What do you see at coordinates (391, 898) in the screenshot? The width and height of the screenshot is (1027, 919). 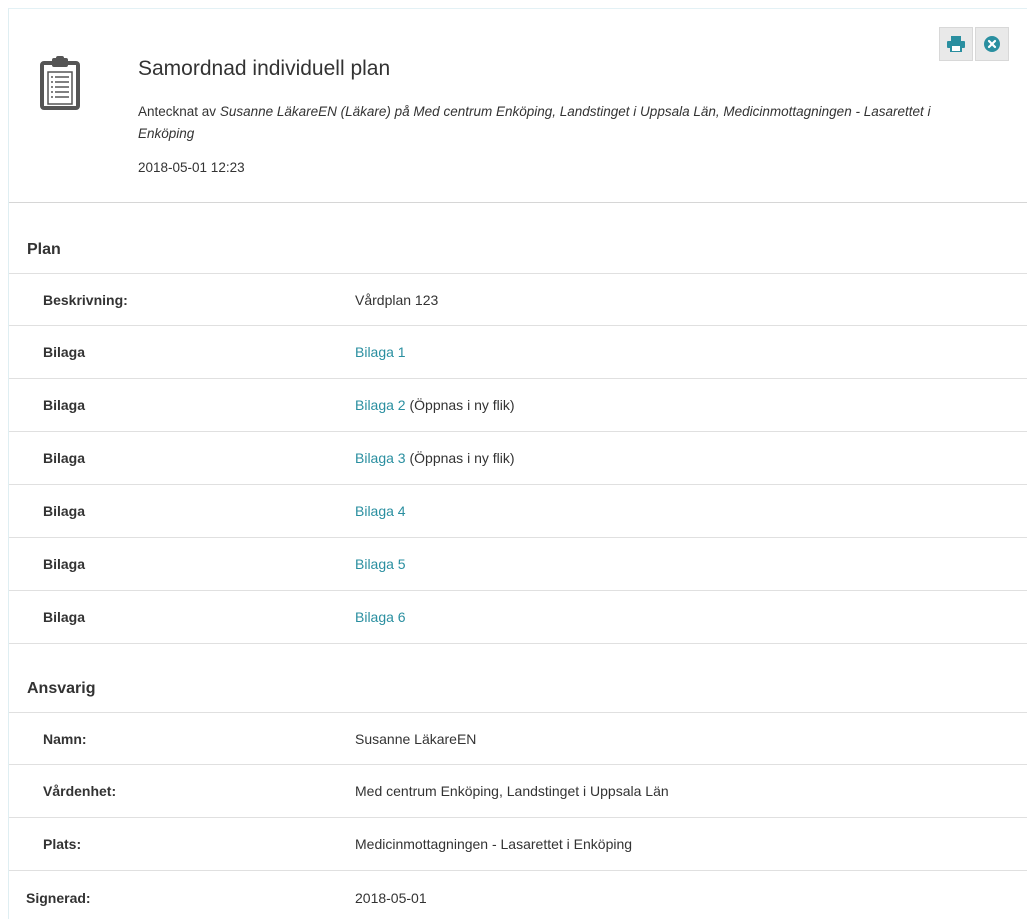 I see `signerad-value: 2018-05-01` at bounding box center [391, 898].